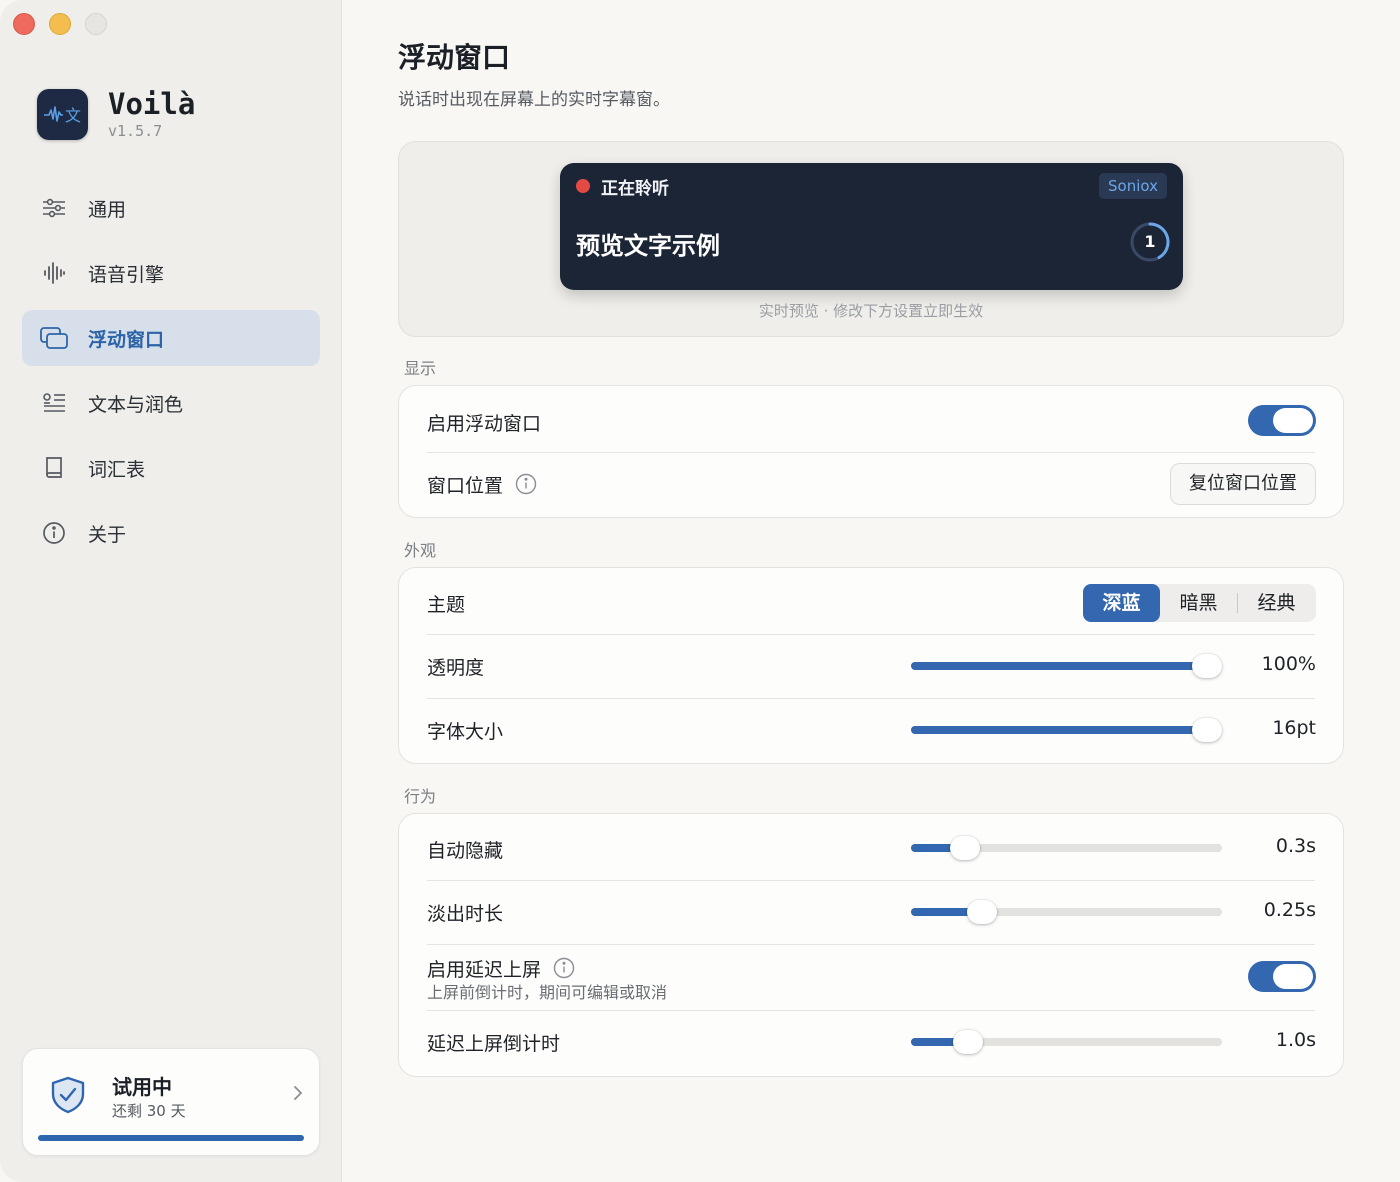 The width and height of the screenshot is (1400, 1182). What do you see at coordinates (117, 469) in the screenshot?
I see `sidebar-item-label: 词汇表` at bounding box center [117, 469].